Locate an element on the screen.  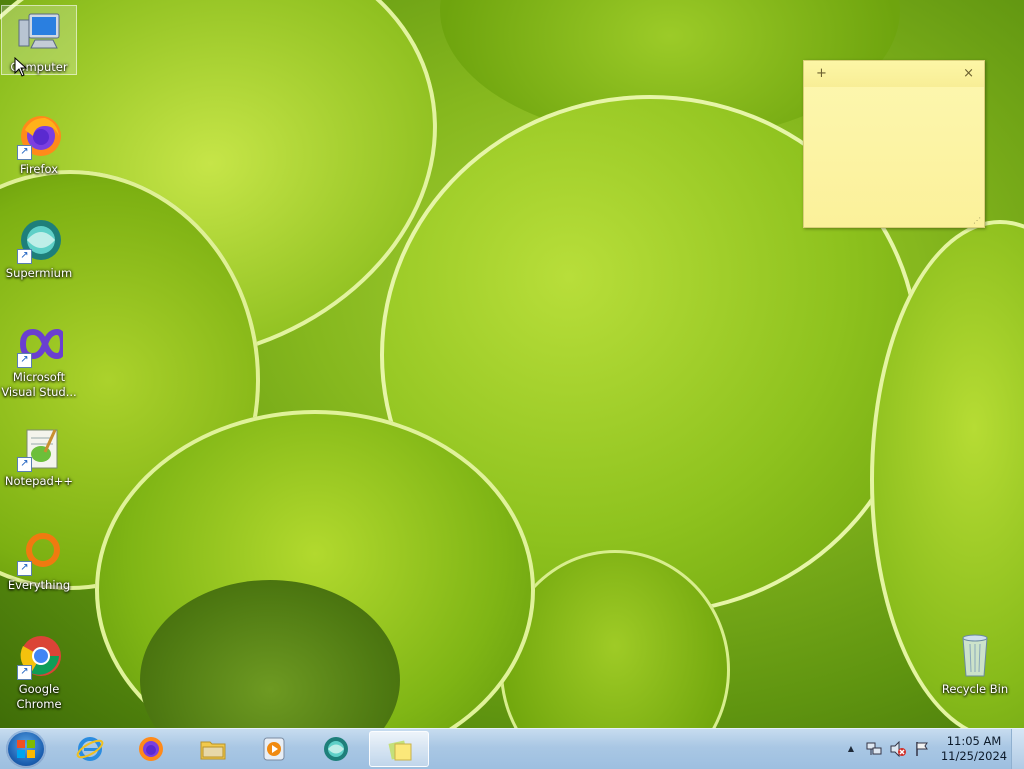
desktop-icon-notepad-plus-plus: ↗ Notepad++ is located at coordinates (39, 454).